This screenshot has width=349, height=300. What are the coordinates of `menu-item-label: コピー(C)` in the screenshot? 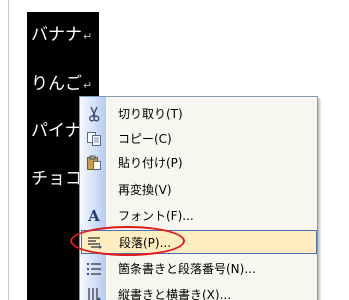 It's located at (145, 139).